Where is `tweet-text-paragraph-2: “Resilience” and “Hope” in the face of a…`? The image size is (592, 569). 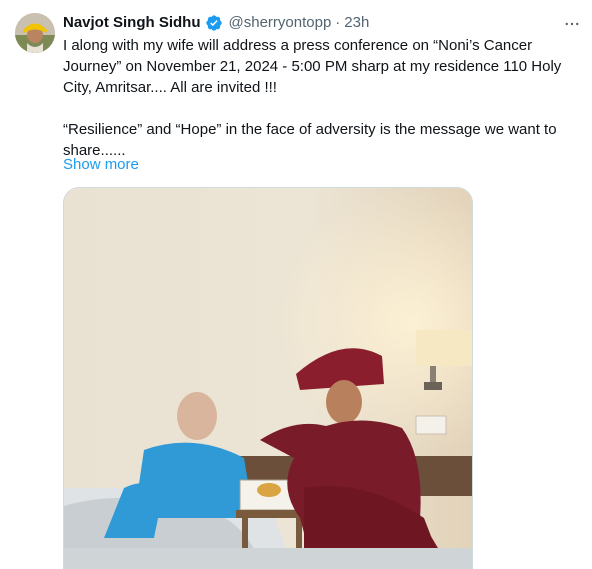 tweet-text-paragraph-2: “Resilience” and “Hope” in the face of a… is located at coordinates (310, 140).